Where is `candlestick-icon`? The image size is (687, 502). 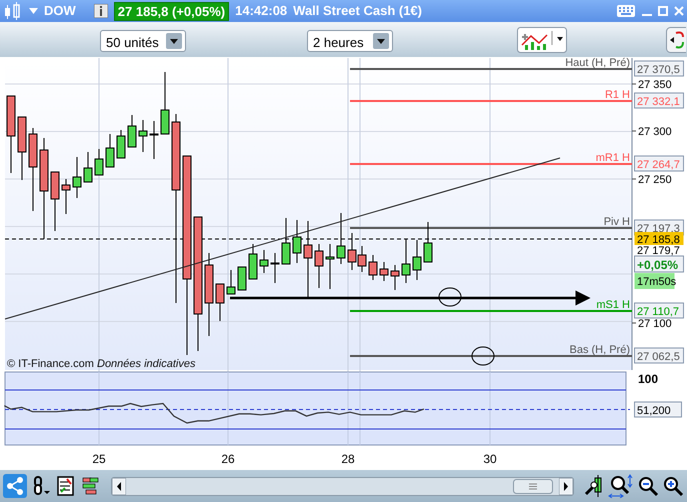
candlestick-icon is located at coordinates (13, 11).